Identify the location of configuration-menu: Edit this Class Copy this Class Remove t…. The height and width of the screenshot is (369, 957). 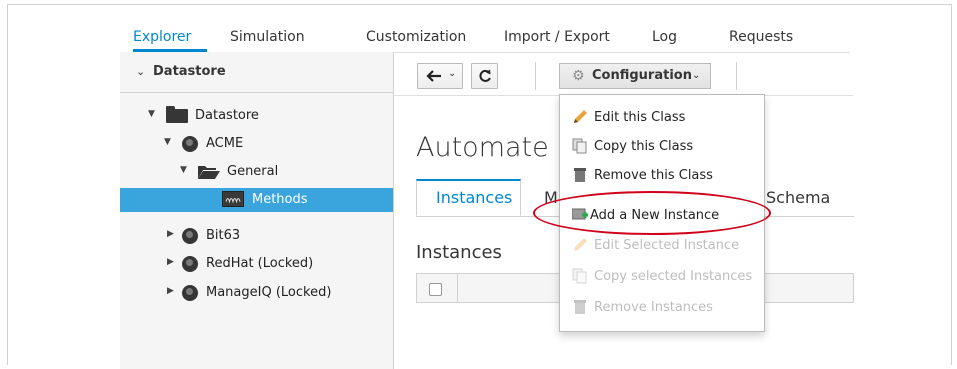
(662, 213).